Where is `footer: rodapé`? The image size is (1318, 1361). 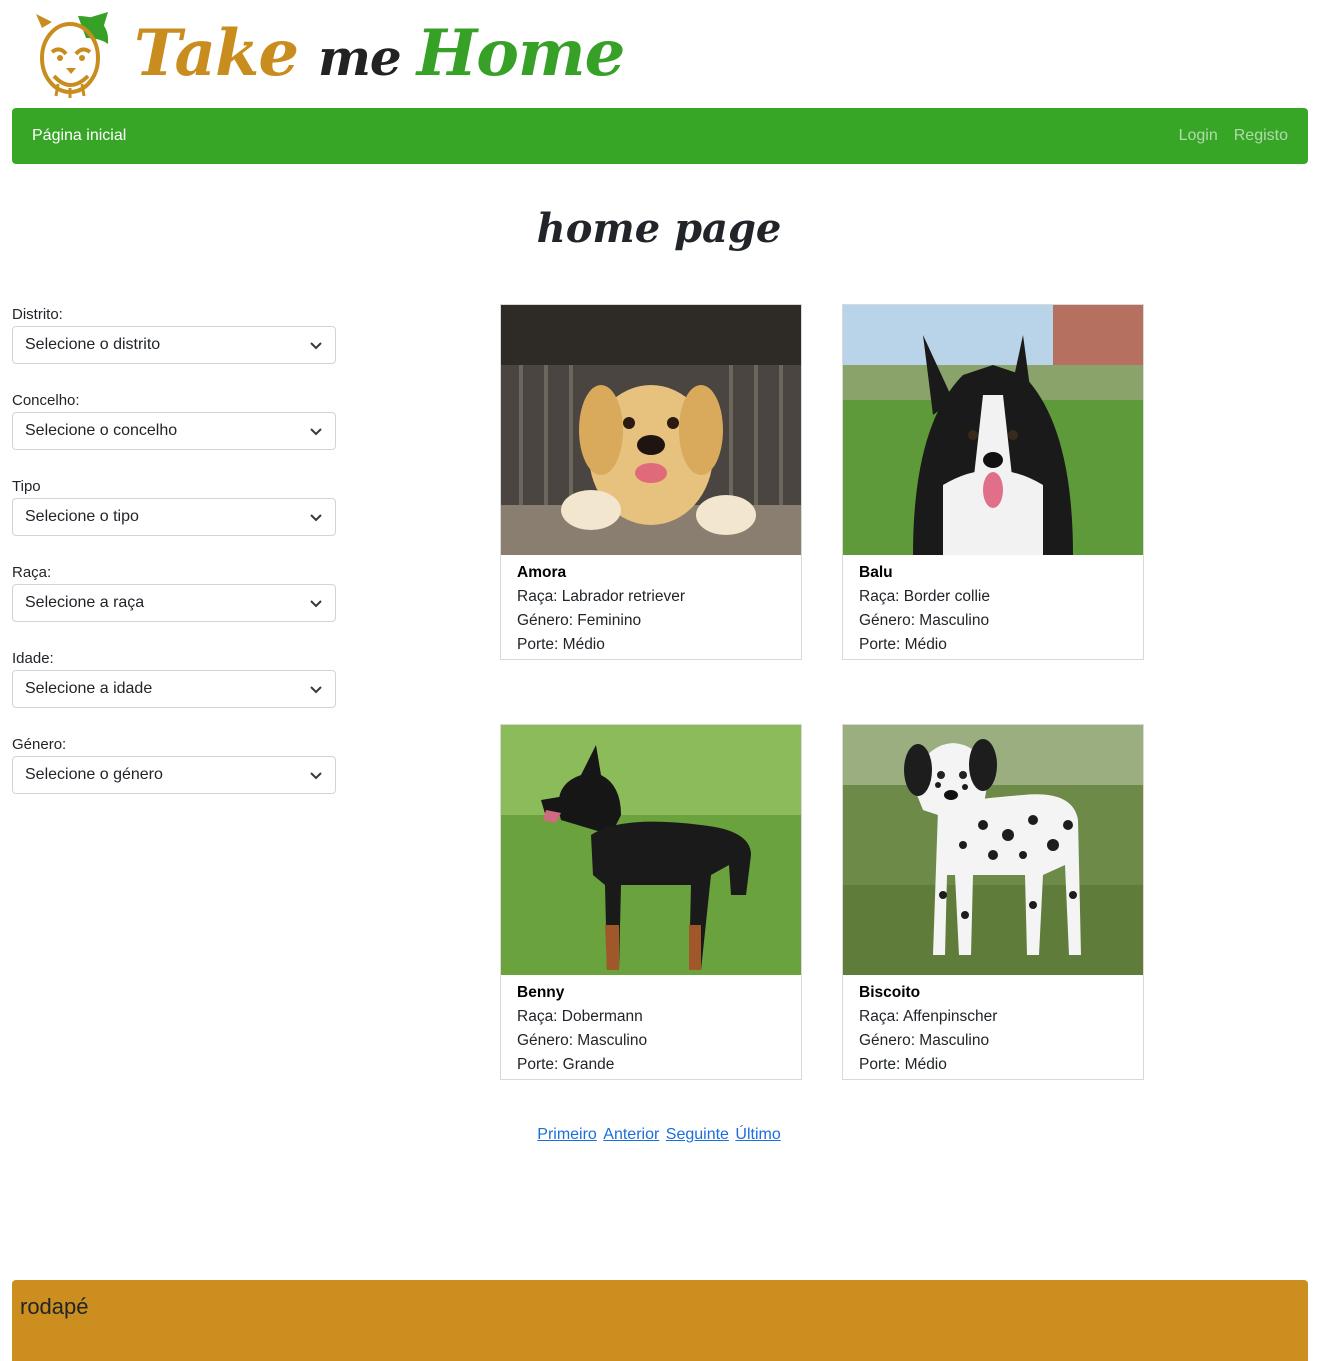 footer: rodapé is located at coordinates (660, 1320).